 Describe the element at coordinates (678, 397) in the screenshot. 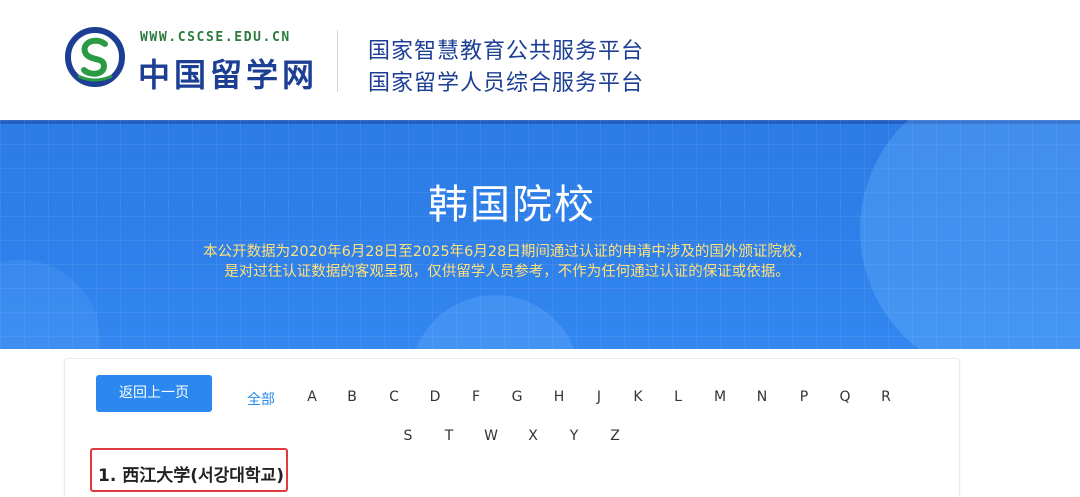

I see `letter-filter-l: L` at that location.